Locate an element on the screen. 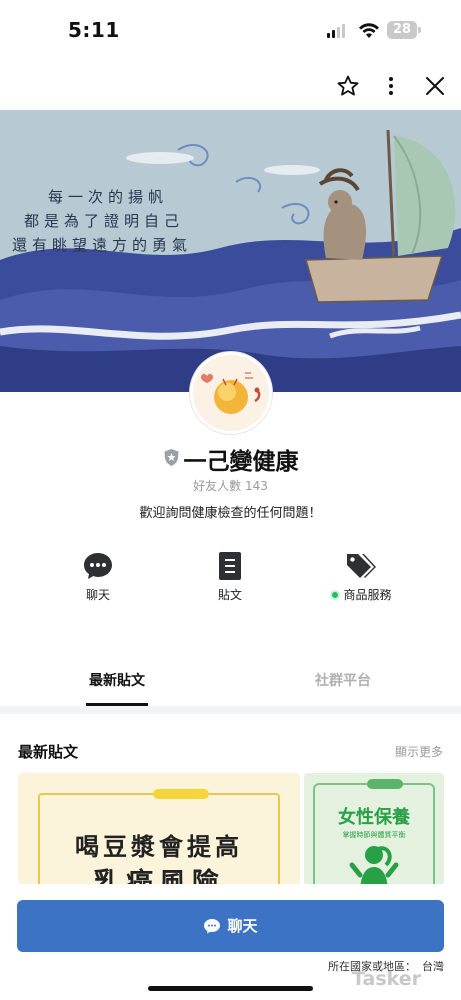 This screenshot has height=1000, width=461. top-action-bar is located at coordinates (230, 86).